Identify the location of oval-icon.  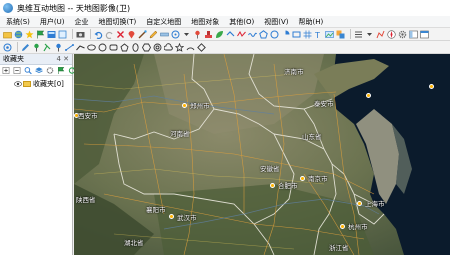
(135, 47).